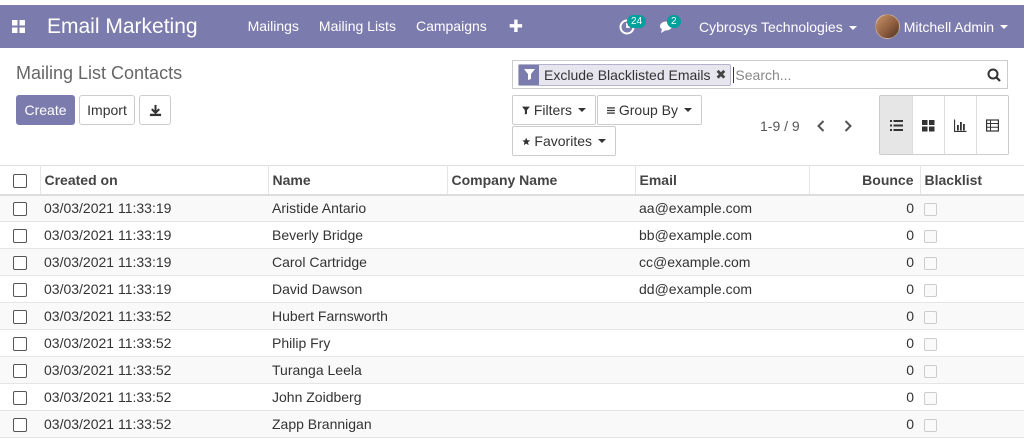 This screenshot has width=1024, height=443. I want to click on cell-email: cc@example.com, so click(695, 262).